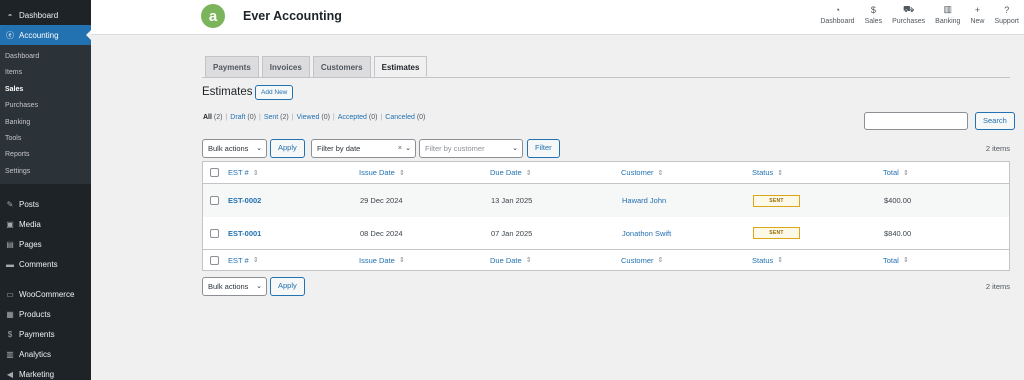  I want to click on header-nav-label: Support, so click(1006, 21).